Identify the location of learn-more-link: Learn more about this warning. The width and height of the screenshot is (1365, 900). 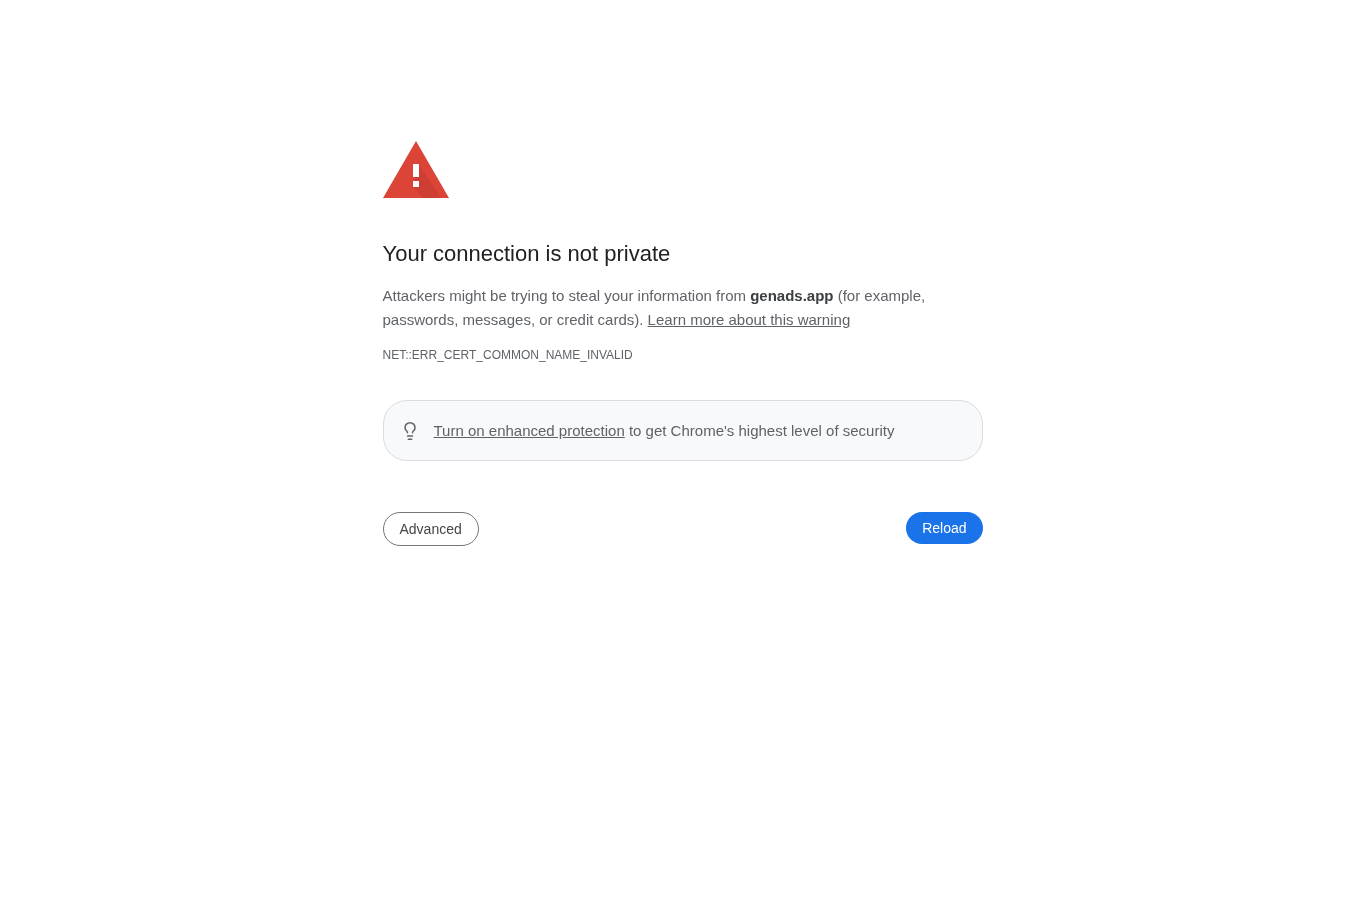
(749, 319).